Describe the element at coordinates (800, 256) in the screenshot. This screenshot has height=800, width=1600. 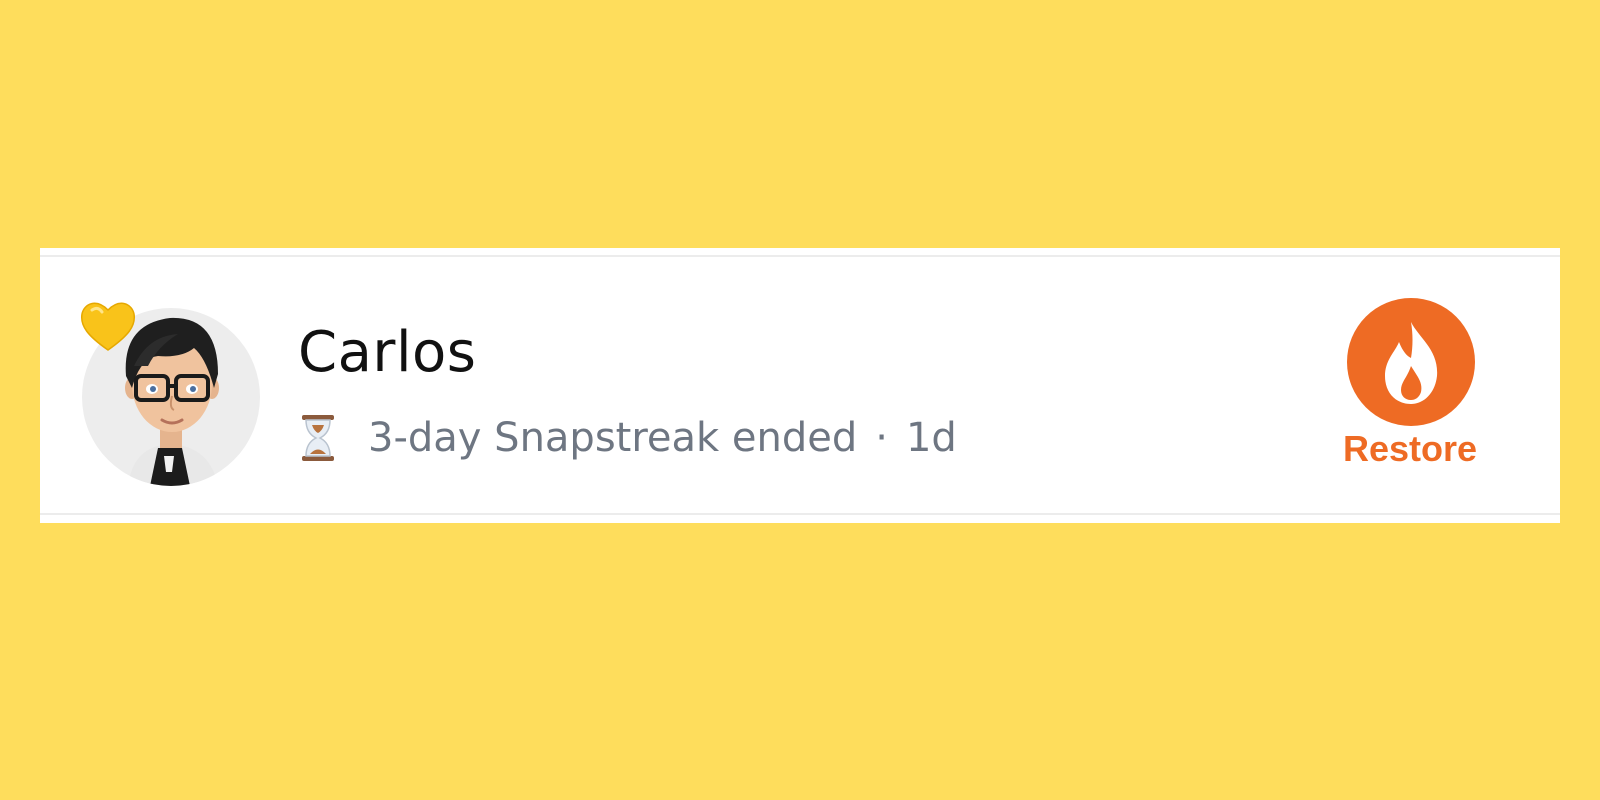
I see `top-divider` at that location.